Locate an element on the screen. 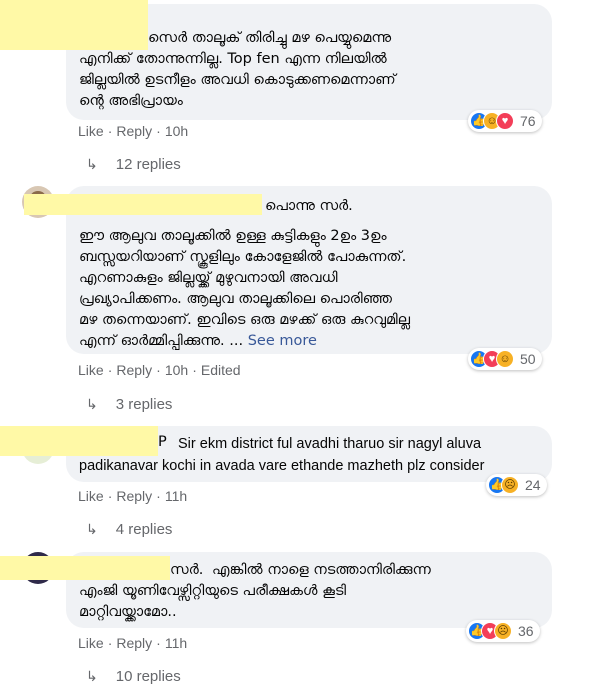 The image size is (612, 693). replies-count: 10 replies is located at coordinates (148, 676).